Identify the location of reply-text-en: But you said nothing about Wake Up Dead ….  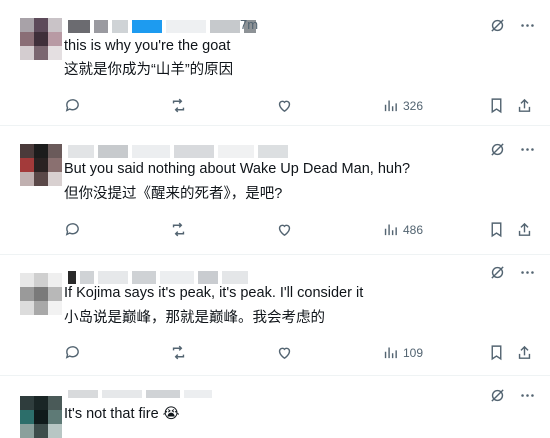
(237, 169).